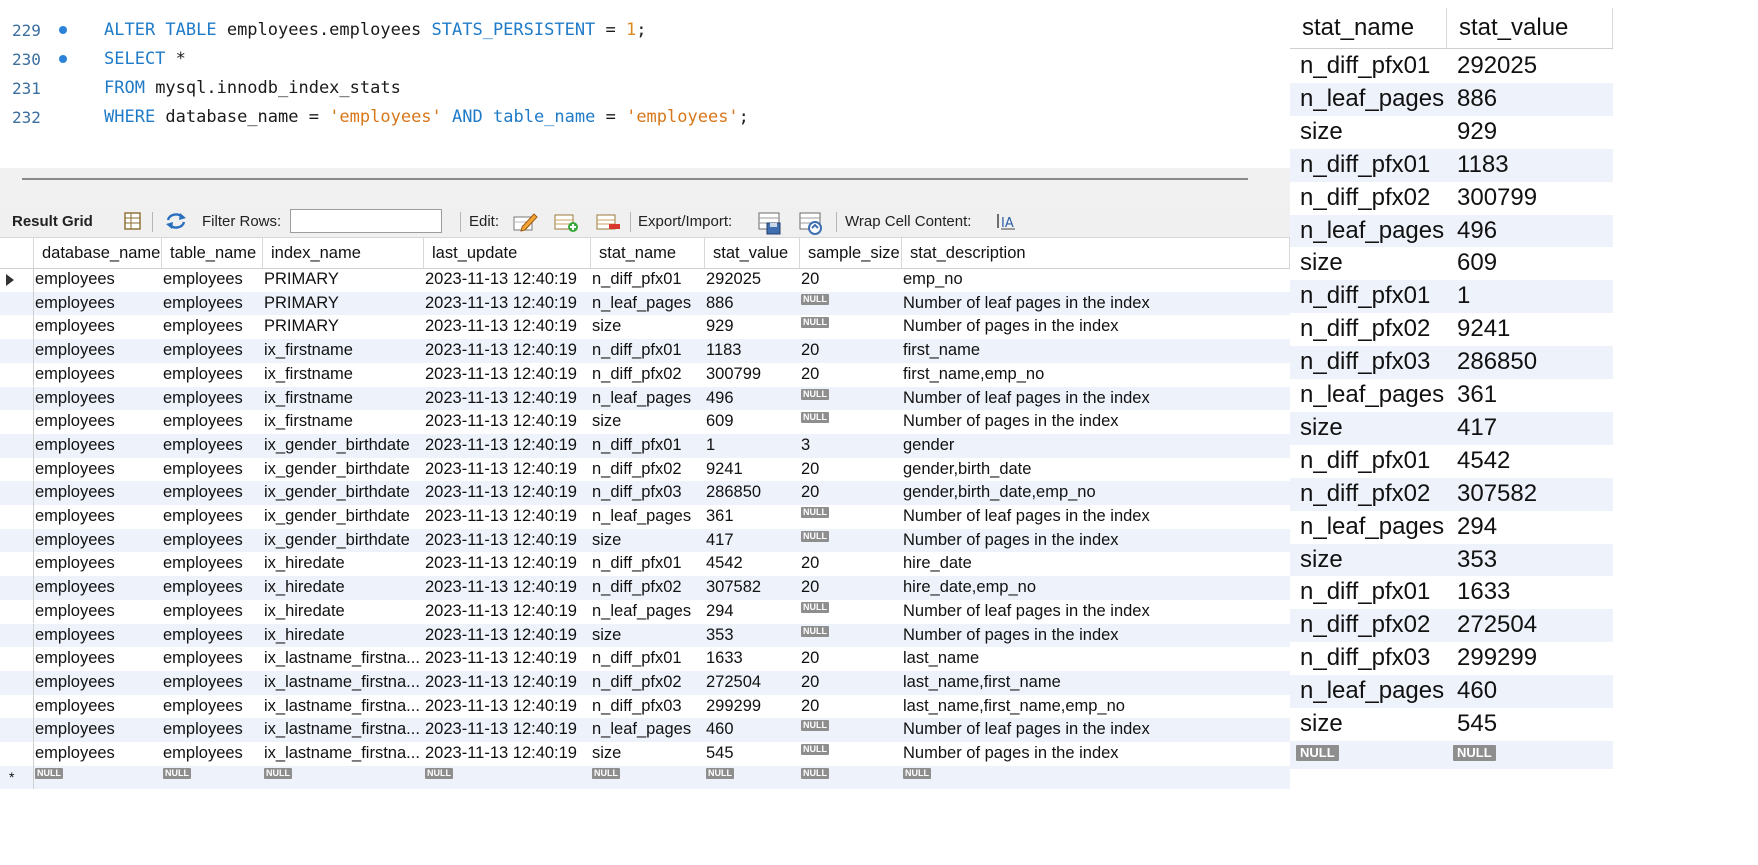  Describe the element at coordinates (753, 493) in the screenshot. I see `cell-stat-value: 286850` at that location.